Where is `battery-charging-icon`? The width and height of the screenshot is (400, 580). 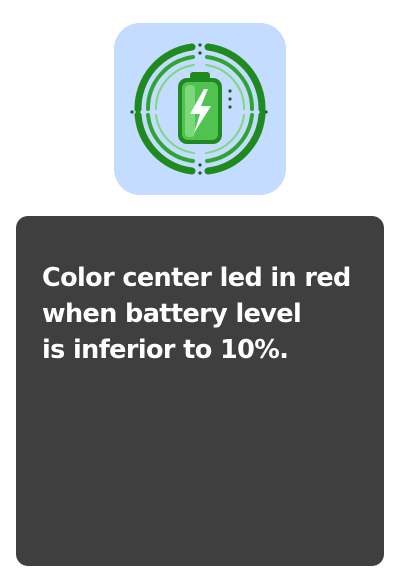
battery-charging-icon is located at coordinates (199, 109).